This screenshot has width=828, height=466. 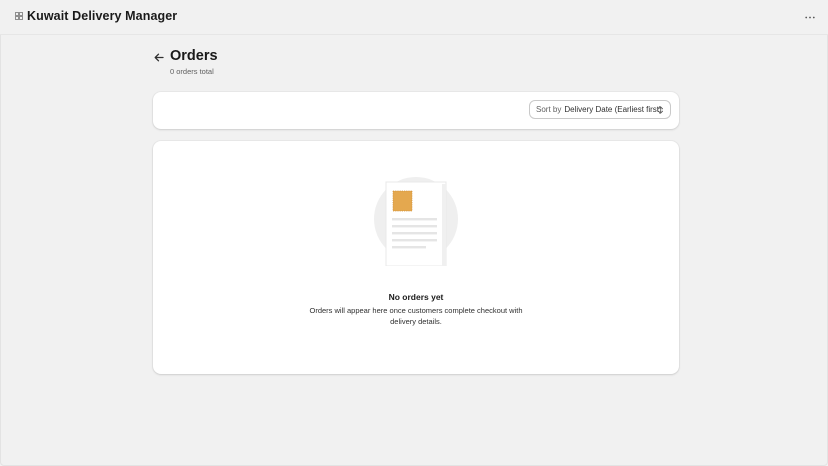 I want to click on app-title: Kuwait Delivery Manager, so click(x=102, y=16).